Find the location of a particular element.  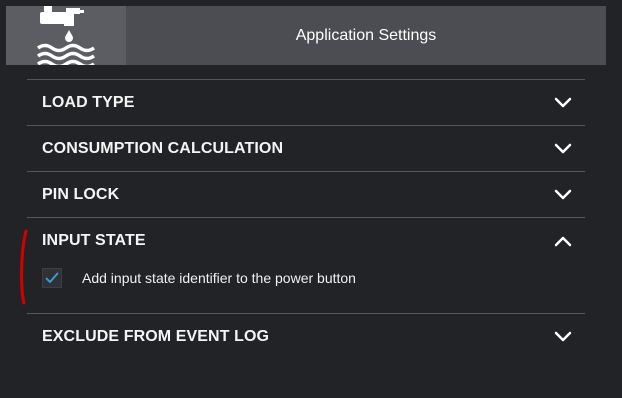

annotation-mark is located at coordinates (24, 267).